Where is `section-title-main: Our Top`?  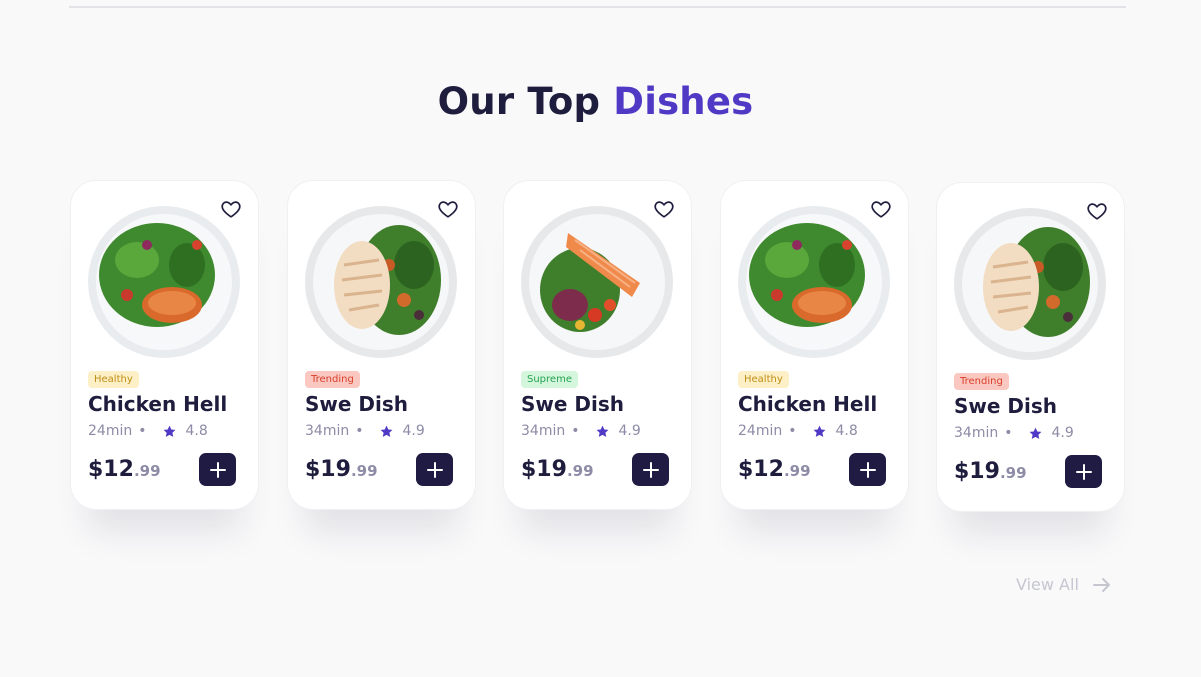
section-title-main: Our Top is located at coordinates (525, 101).